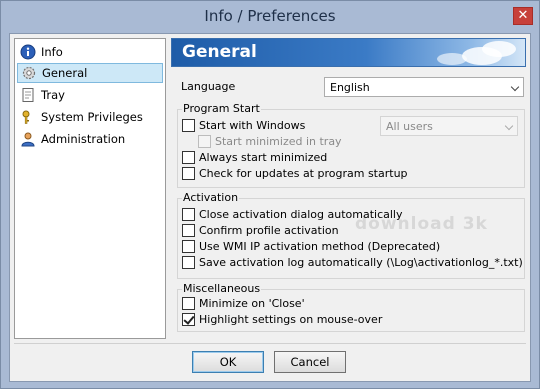  I want to click on confirm-profile-activation-checkbox: Confirm profile activation, so click(260, 230).